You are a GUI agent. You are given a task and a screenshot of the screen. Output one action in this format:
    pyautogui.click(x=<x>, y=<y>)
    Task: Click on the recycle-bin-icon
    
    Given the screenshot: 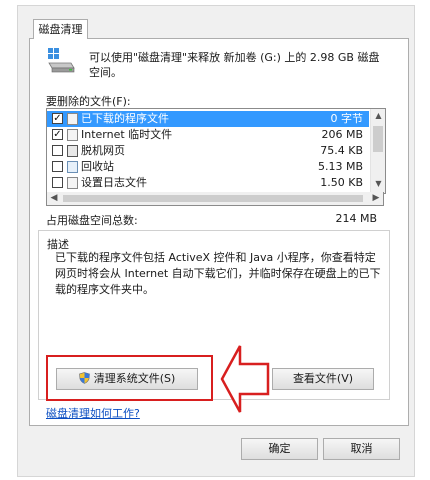 What is the action you would take?
    pyautogui.click(x=72, y=167)
    